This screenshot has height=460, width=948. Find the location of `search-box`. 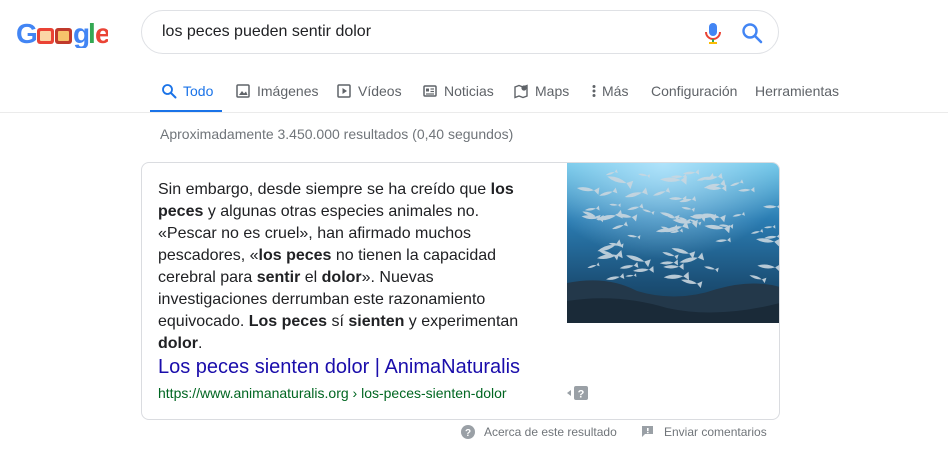

search-box is located at coordinates (460, 32).